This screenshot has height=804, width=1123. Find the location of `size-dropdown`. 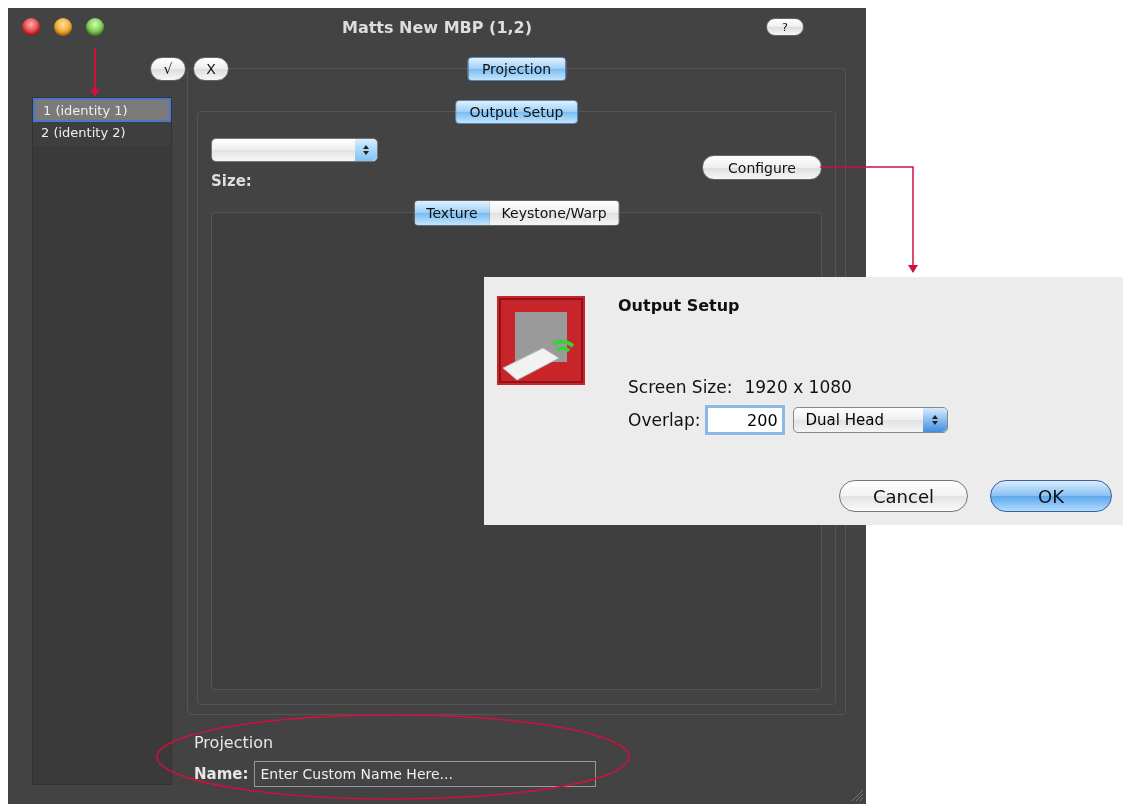

size-dropdown is located at coordinates (294, 150).